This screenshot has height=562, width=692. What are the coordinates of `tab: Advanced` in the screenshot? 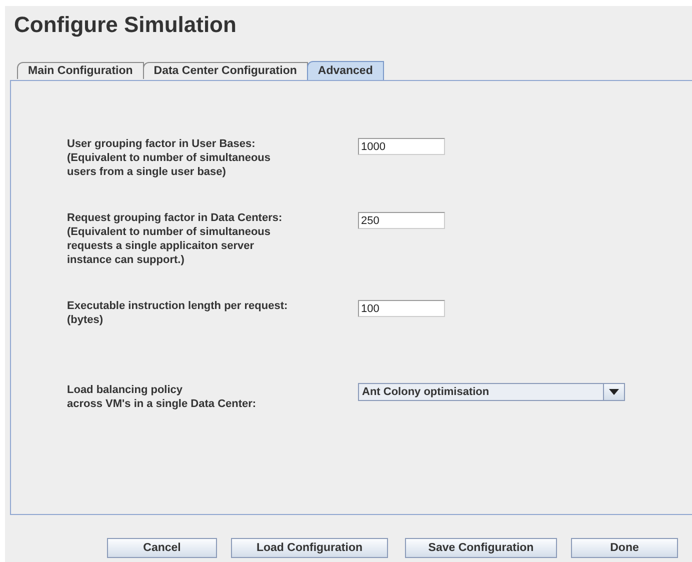 It's located at (345, 70).